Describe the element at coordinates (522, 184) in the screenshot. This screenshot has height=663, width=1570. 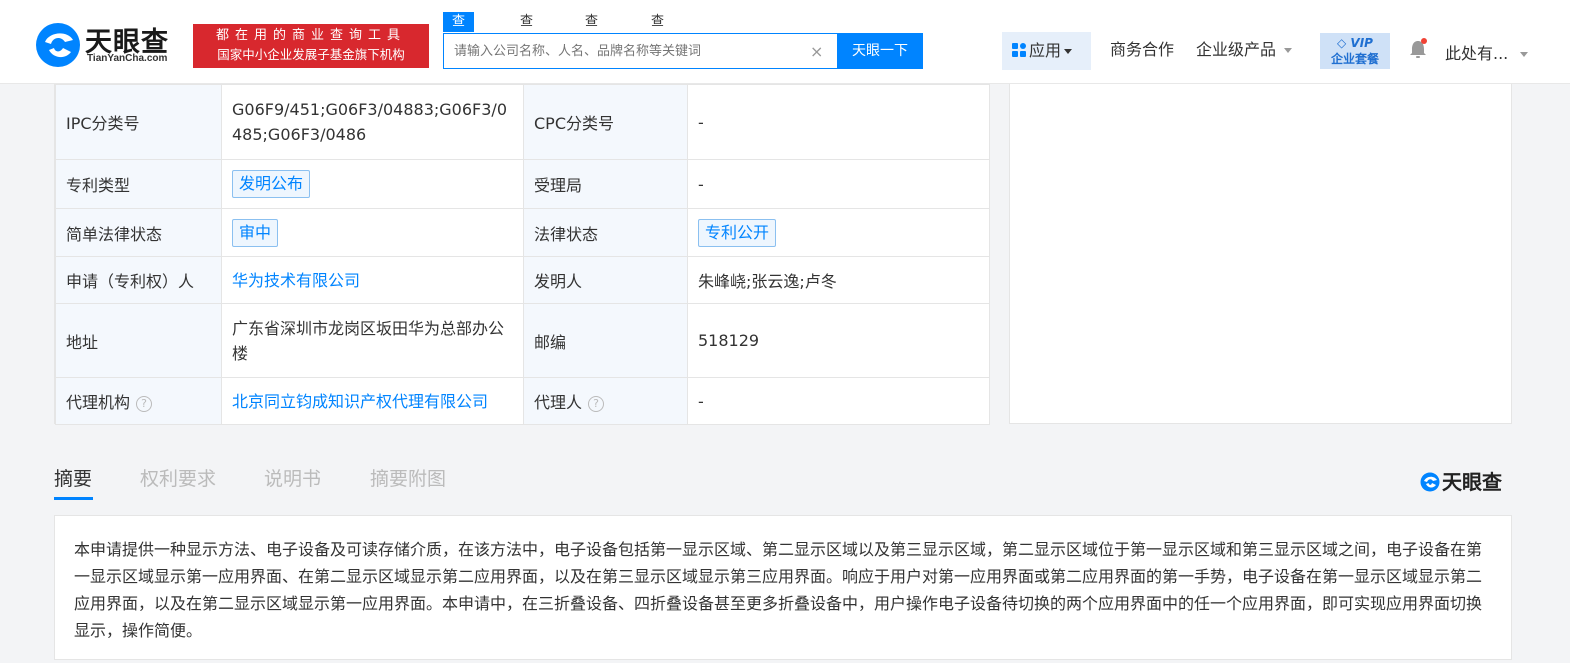
I see `table-row: 专利类型 发明公布 受理局 -` at that location.